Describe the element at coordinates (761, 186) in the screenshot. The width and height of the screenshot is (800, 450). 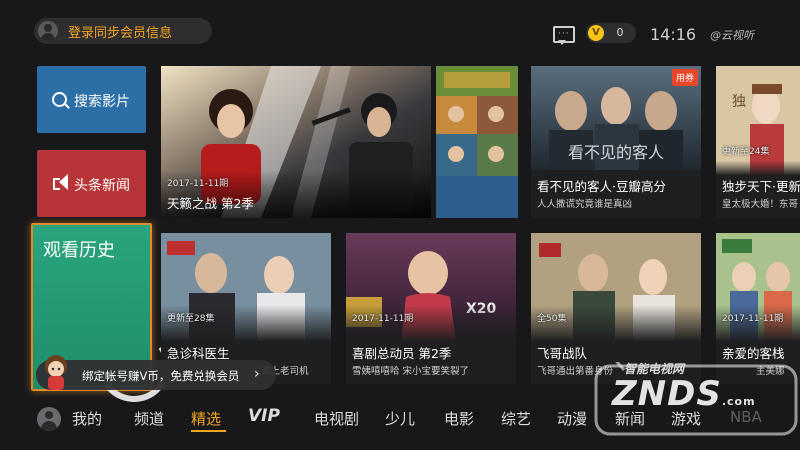
I see `card-title: 独步天下·更新` at that location.